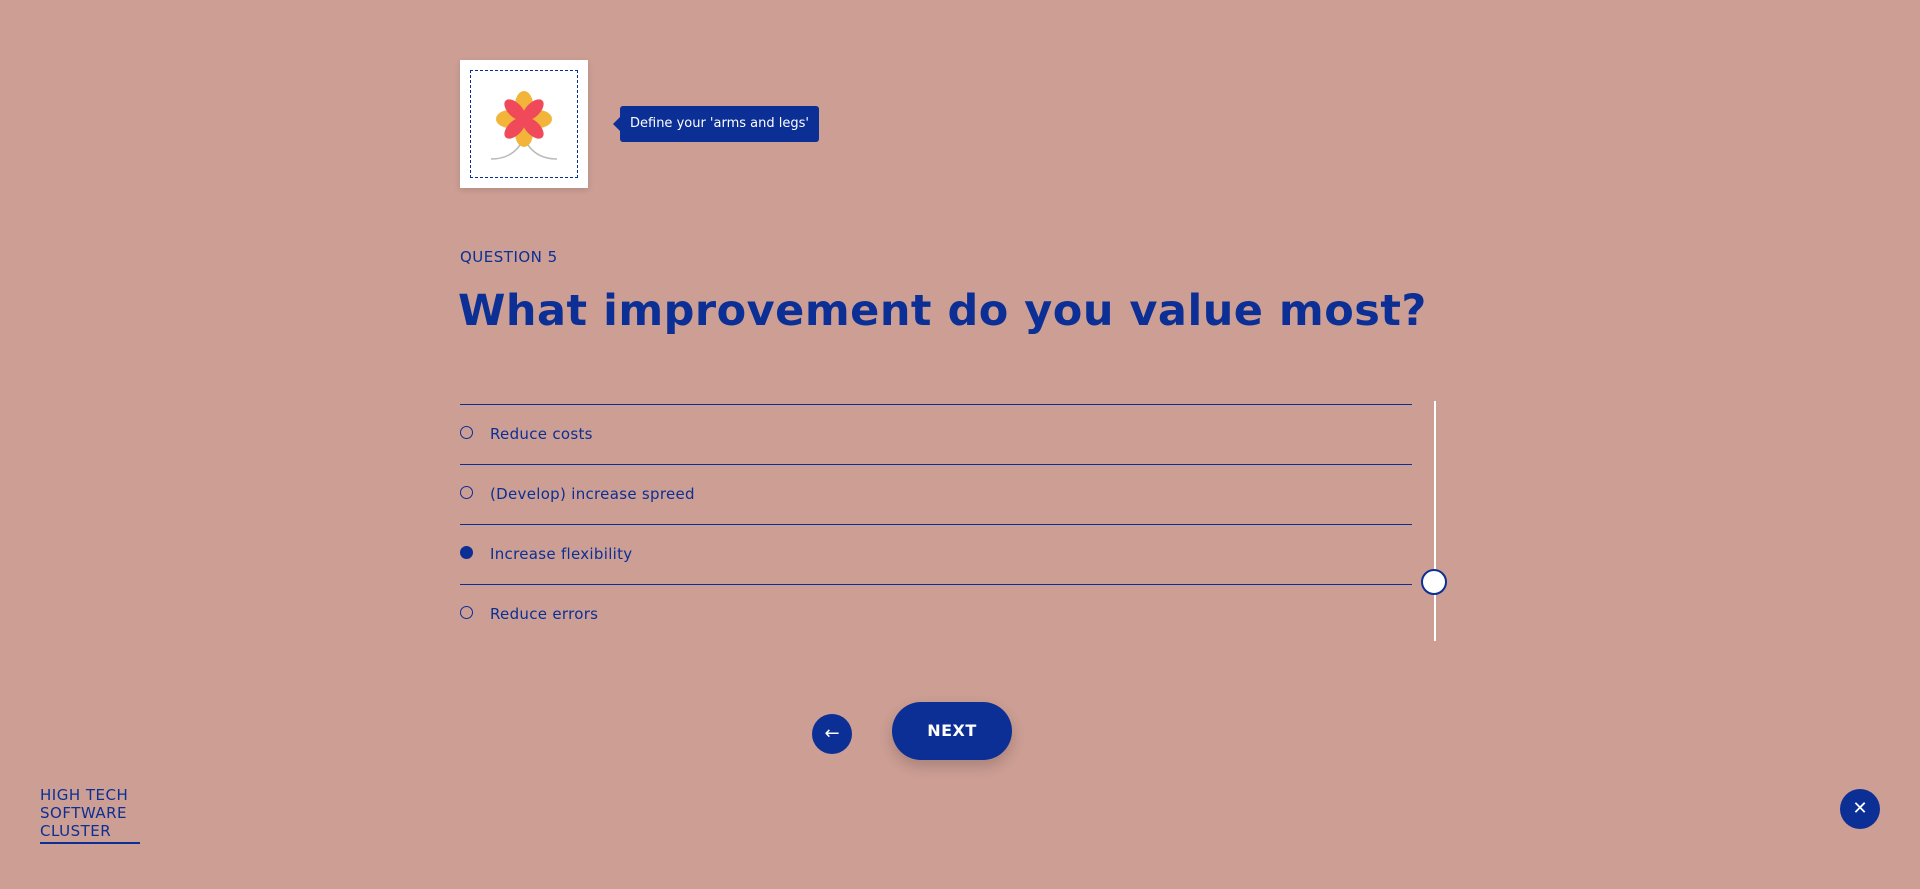 The width and height of the screenshot is (1920, 889). What do you see at coordinates (84, 795) in the screenshot?
I see `logo-line: HIGH TECH` at bounding box center [84, 795].